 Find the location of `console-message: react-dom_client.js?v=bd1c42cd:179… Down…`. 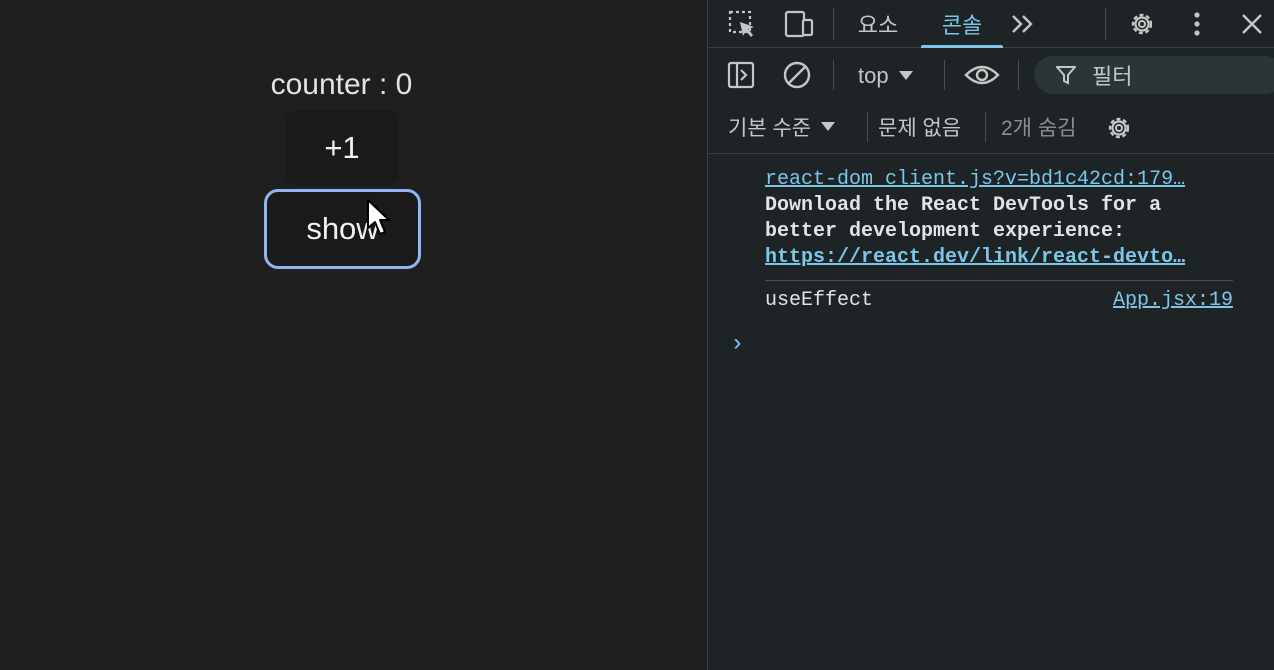

console-message: react-dom_client.js?v=bd1c42cd:179… Down… is located at coordinates (999, 219).